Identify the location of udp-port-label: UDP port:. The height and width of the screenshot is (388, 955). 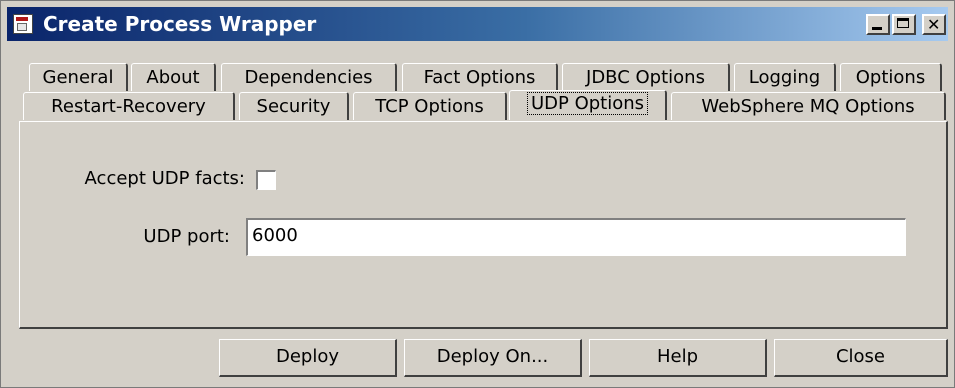
(186, 236).